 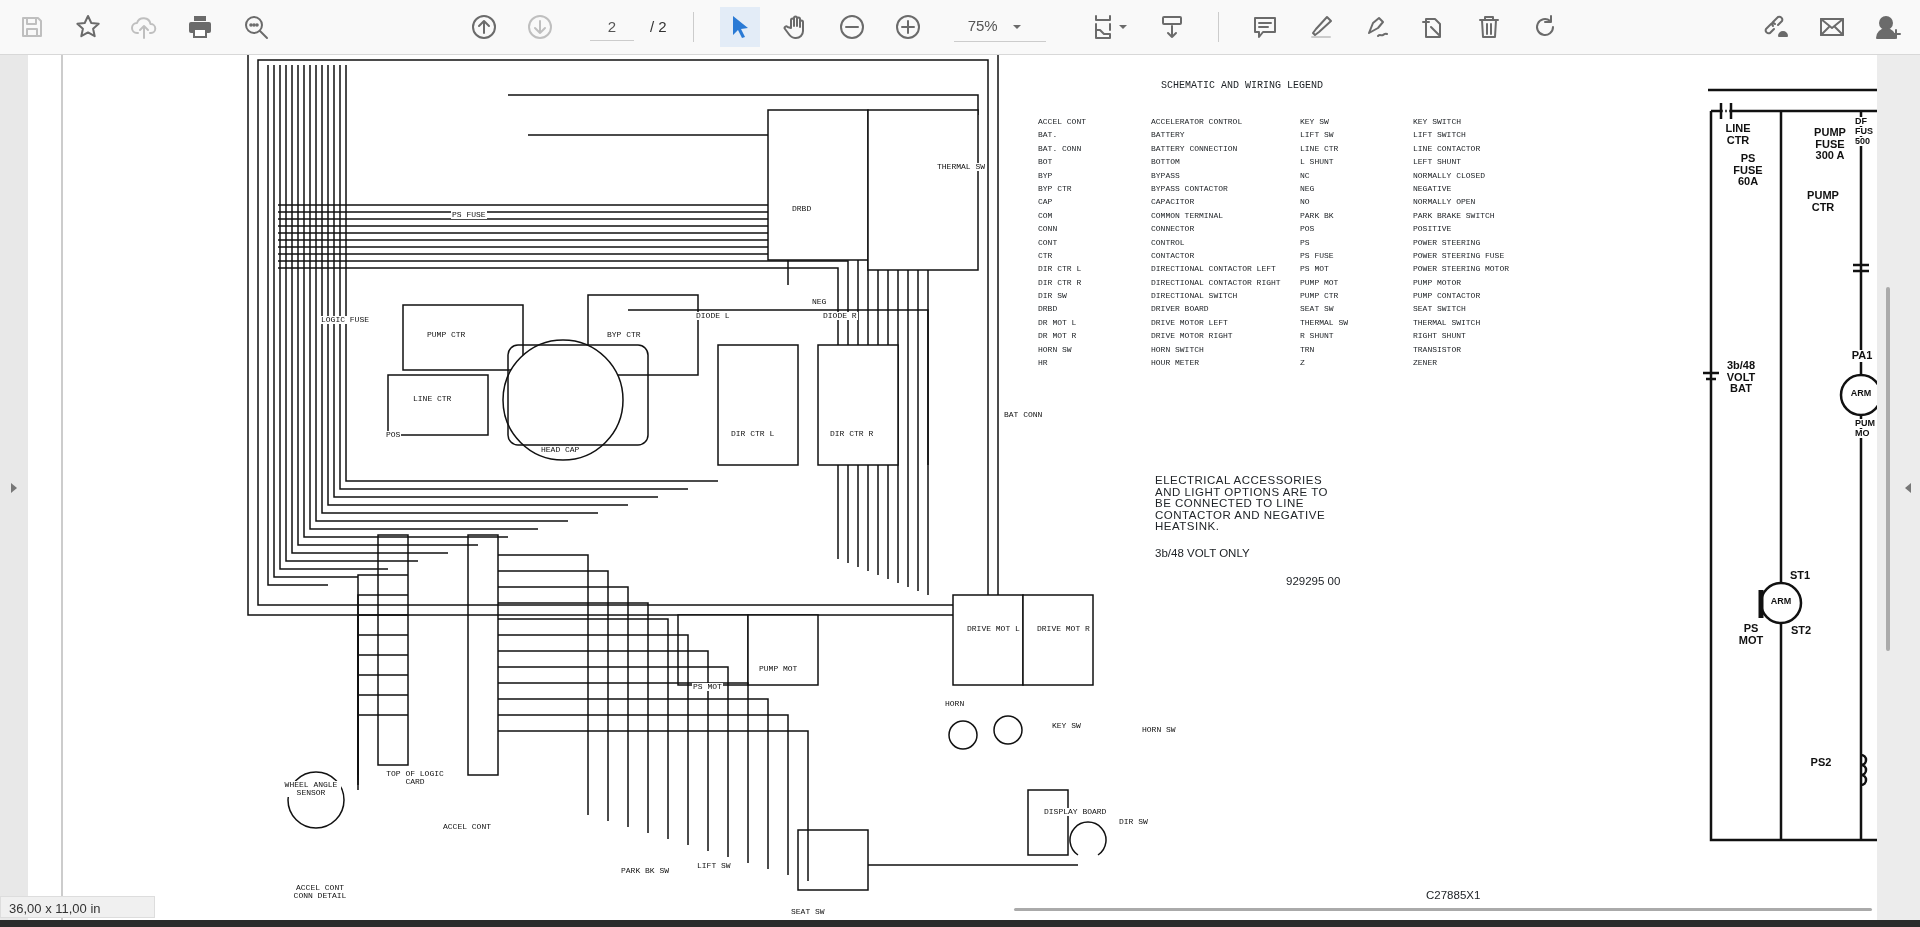 What do you see at coordinates (1888, 27) in the screenshot?
I see `user-add-icon` at bounding box center [1888, 27].